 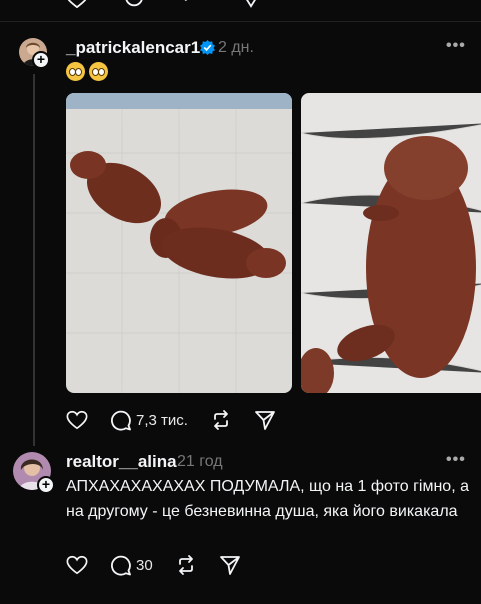 I want to click on previous-post-actions, so click(x=164, y=4).